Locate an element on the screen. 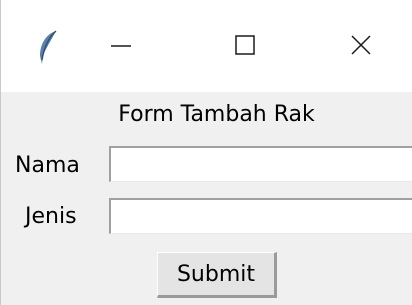 This screenshot has width=412, height=305. feather-icon is located at coordinates (48, 48).